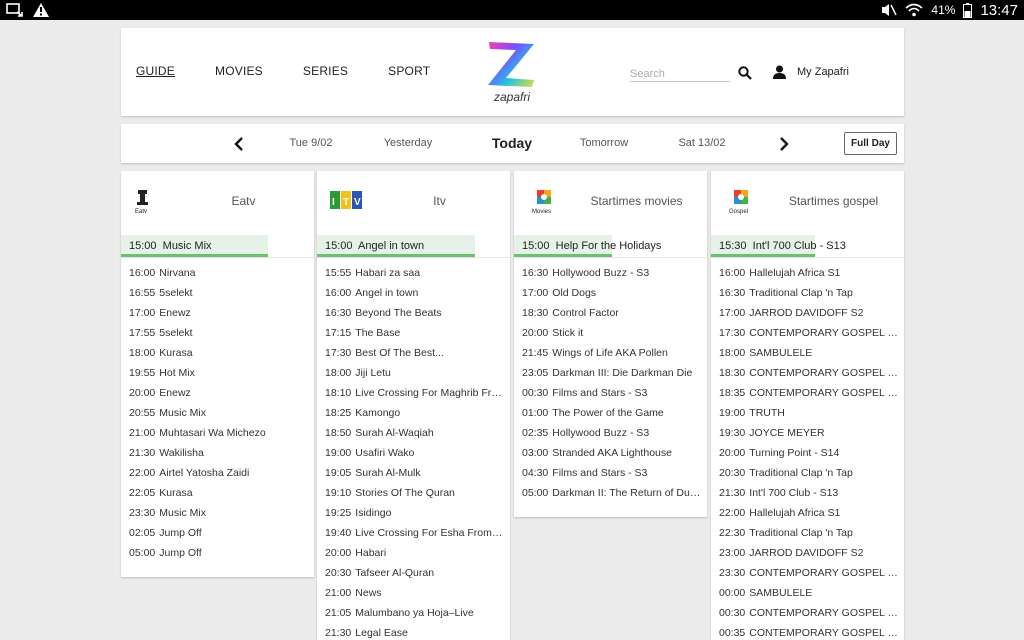  I want to click on program-row: 19:00 TRUTH, so click(807, 413).